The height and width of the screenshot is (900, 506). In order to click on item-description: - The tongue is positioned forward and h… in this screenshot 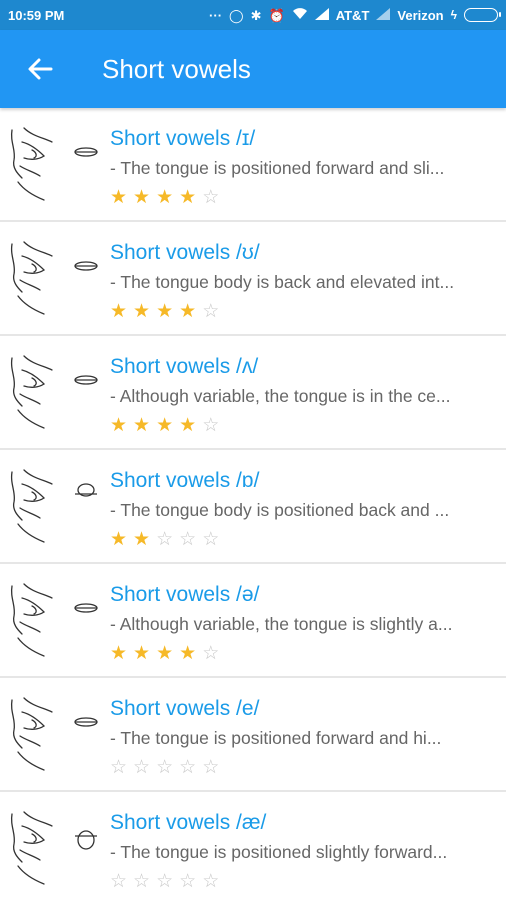, I will do `click(276, 738)`.